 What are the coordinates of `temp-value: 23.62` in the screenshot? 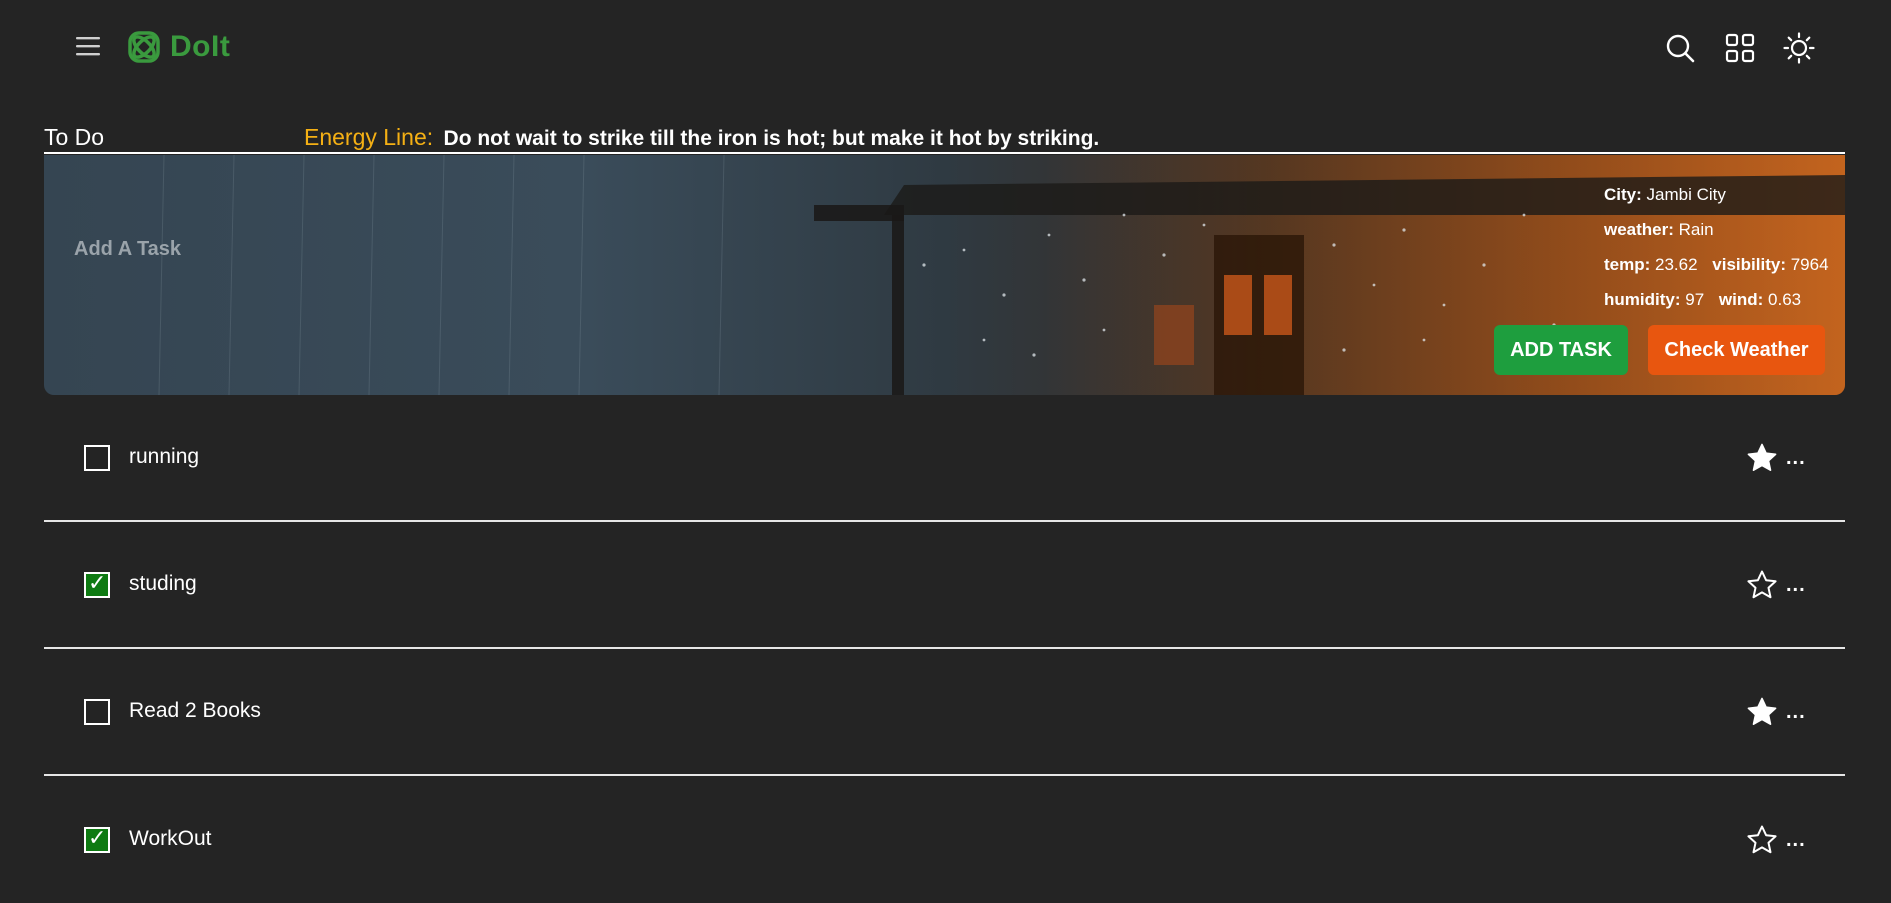 It's located at (1676, 264).